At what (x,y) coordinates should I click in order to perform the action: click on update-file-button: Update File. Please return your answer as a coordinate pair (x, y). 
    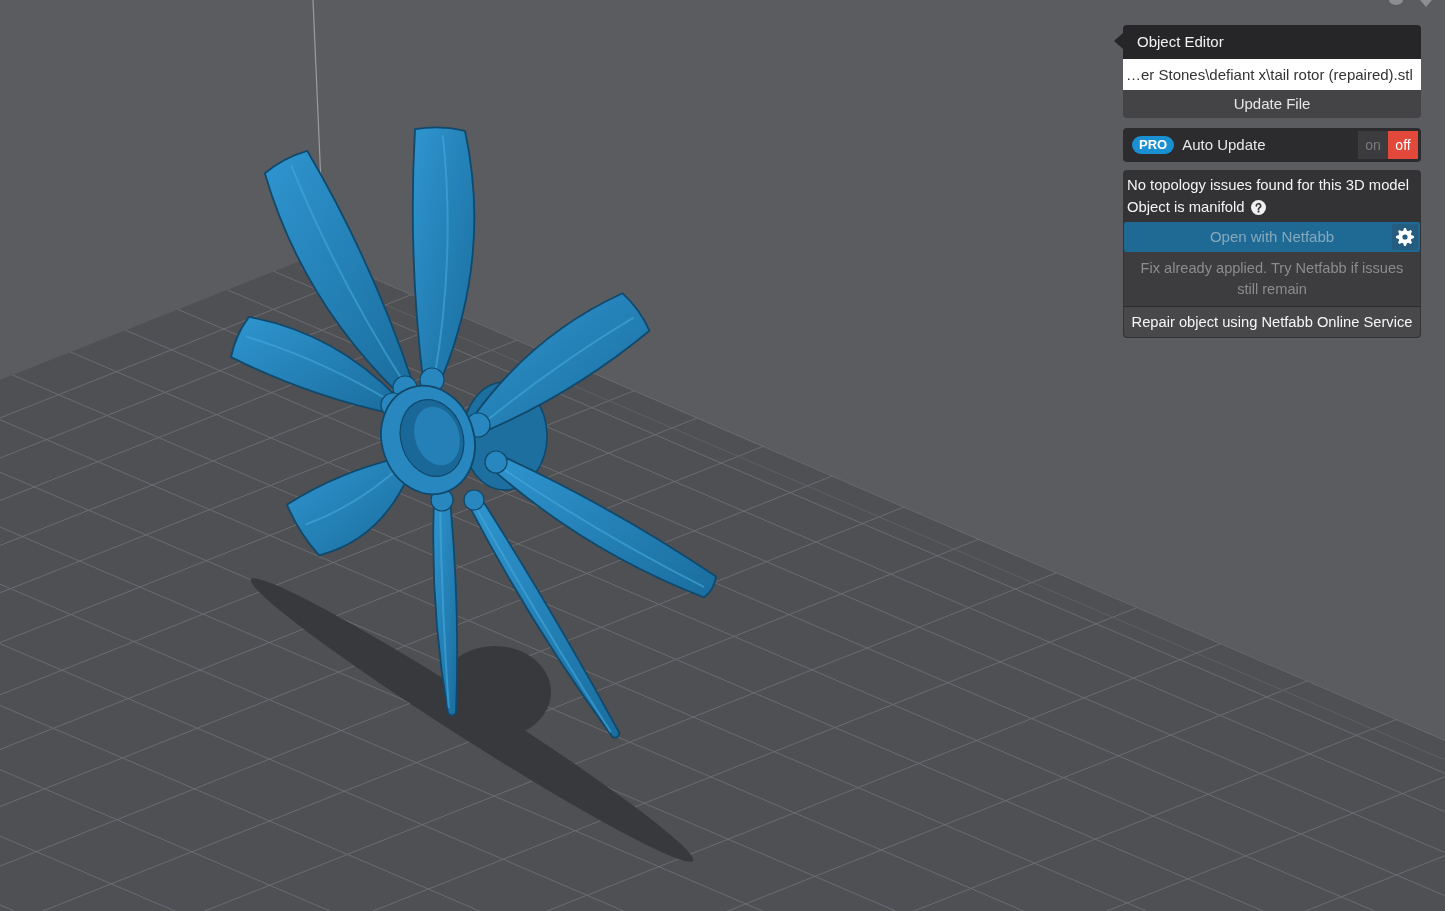
    Looking at the image, I should click on (1272, 104).